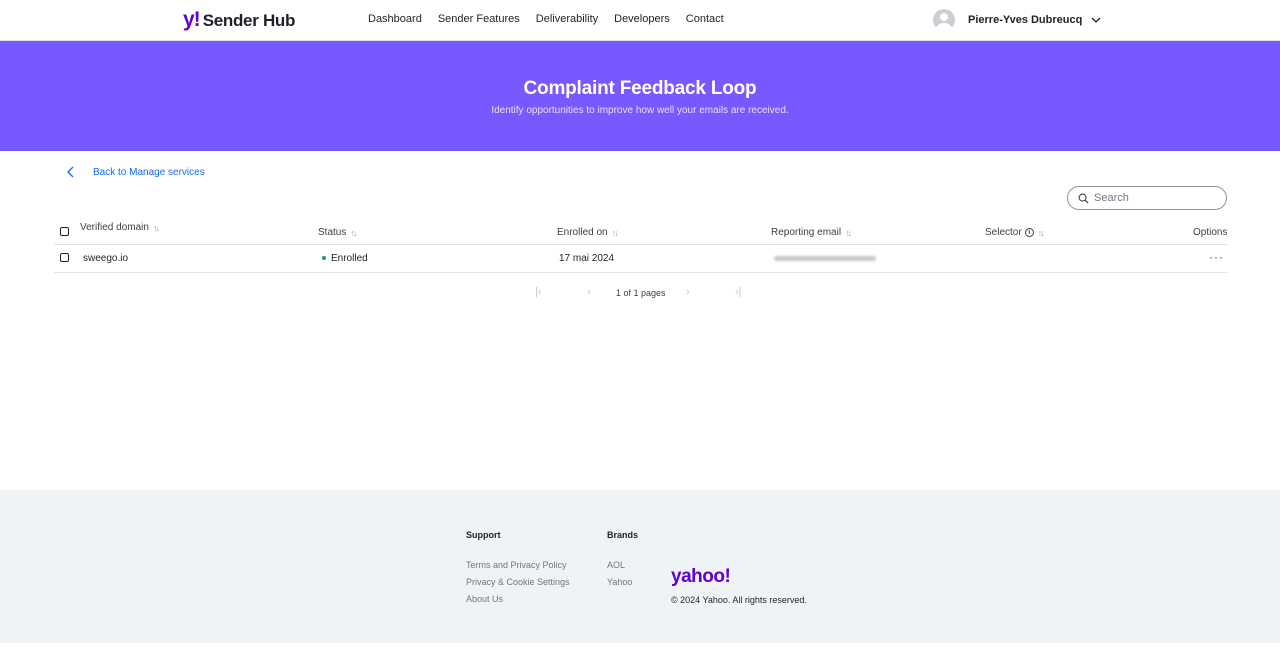 The height and width of the screenshot is (663, 1280). I want to click on avatar-icon, so click(944, 20).